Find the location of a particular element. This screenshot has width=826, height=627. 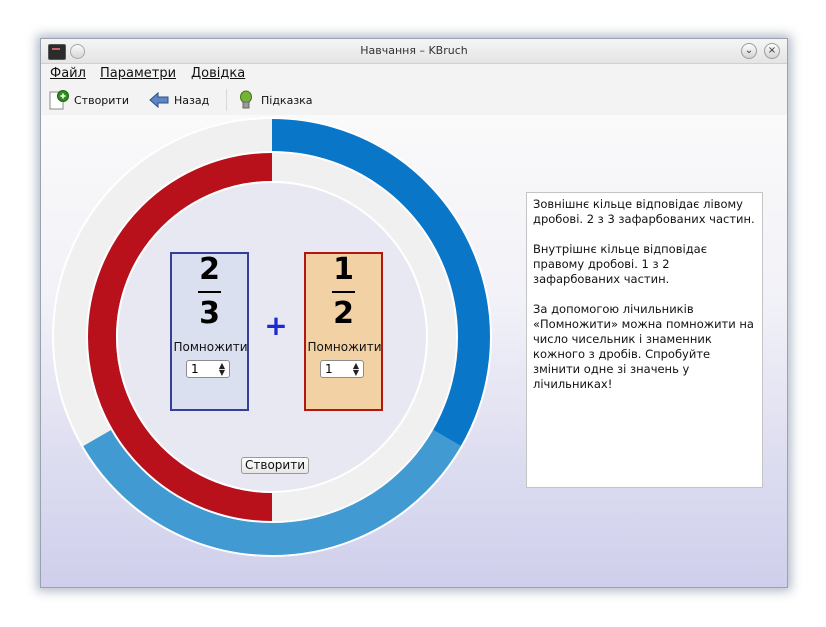

back-button: Назад is located at coordinates (178, 100).